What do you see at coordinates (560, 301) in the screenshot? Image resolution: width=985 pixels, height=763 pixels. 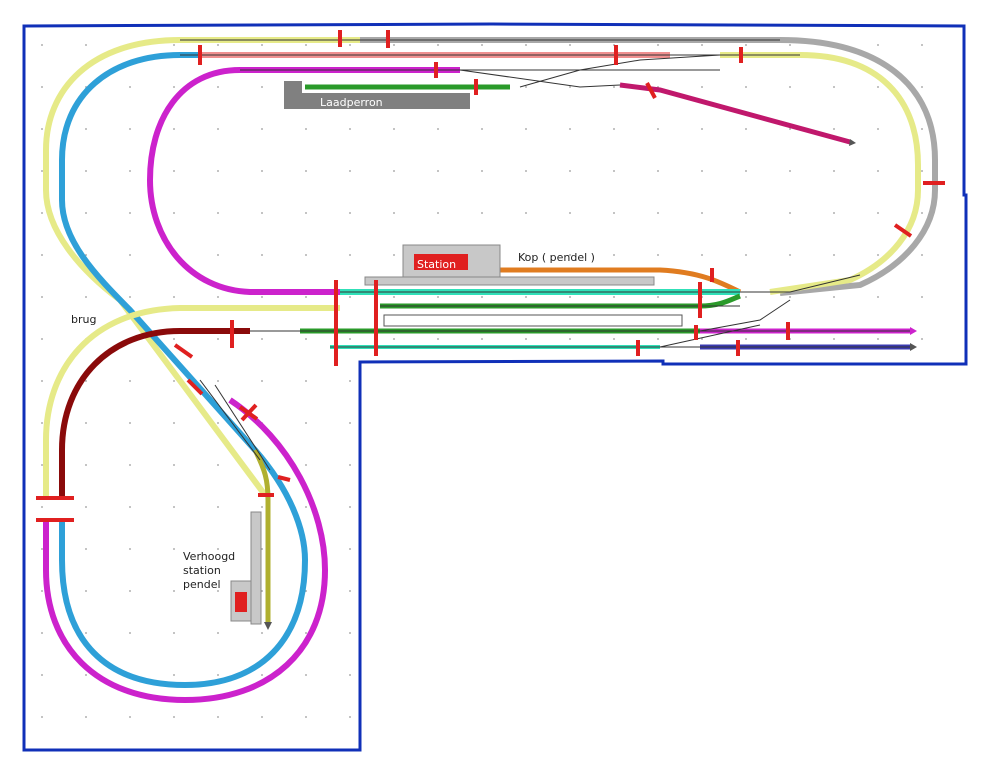 I see `track-station-green` at bounding box center [560, 301].